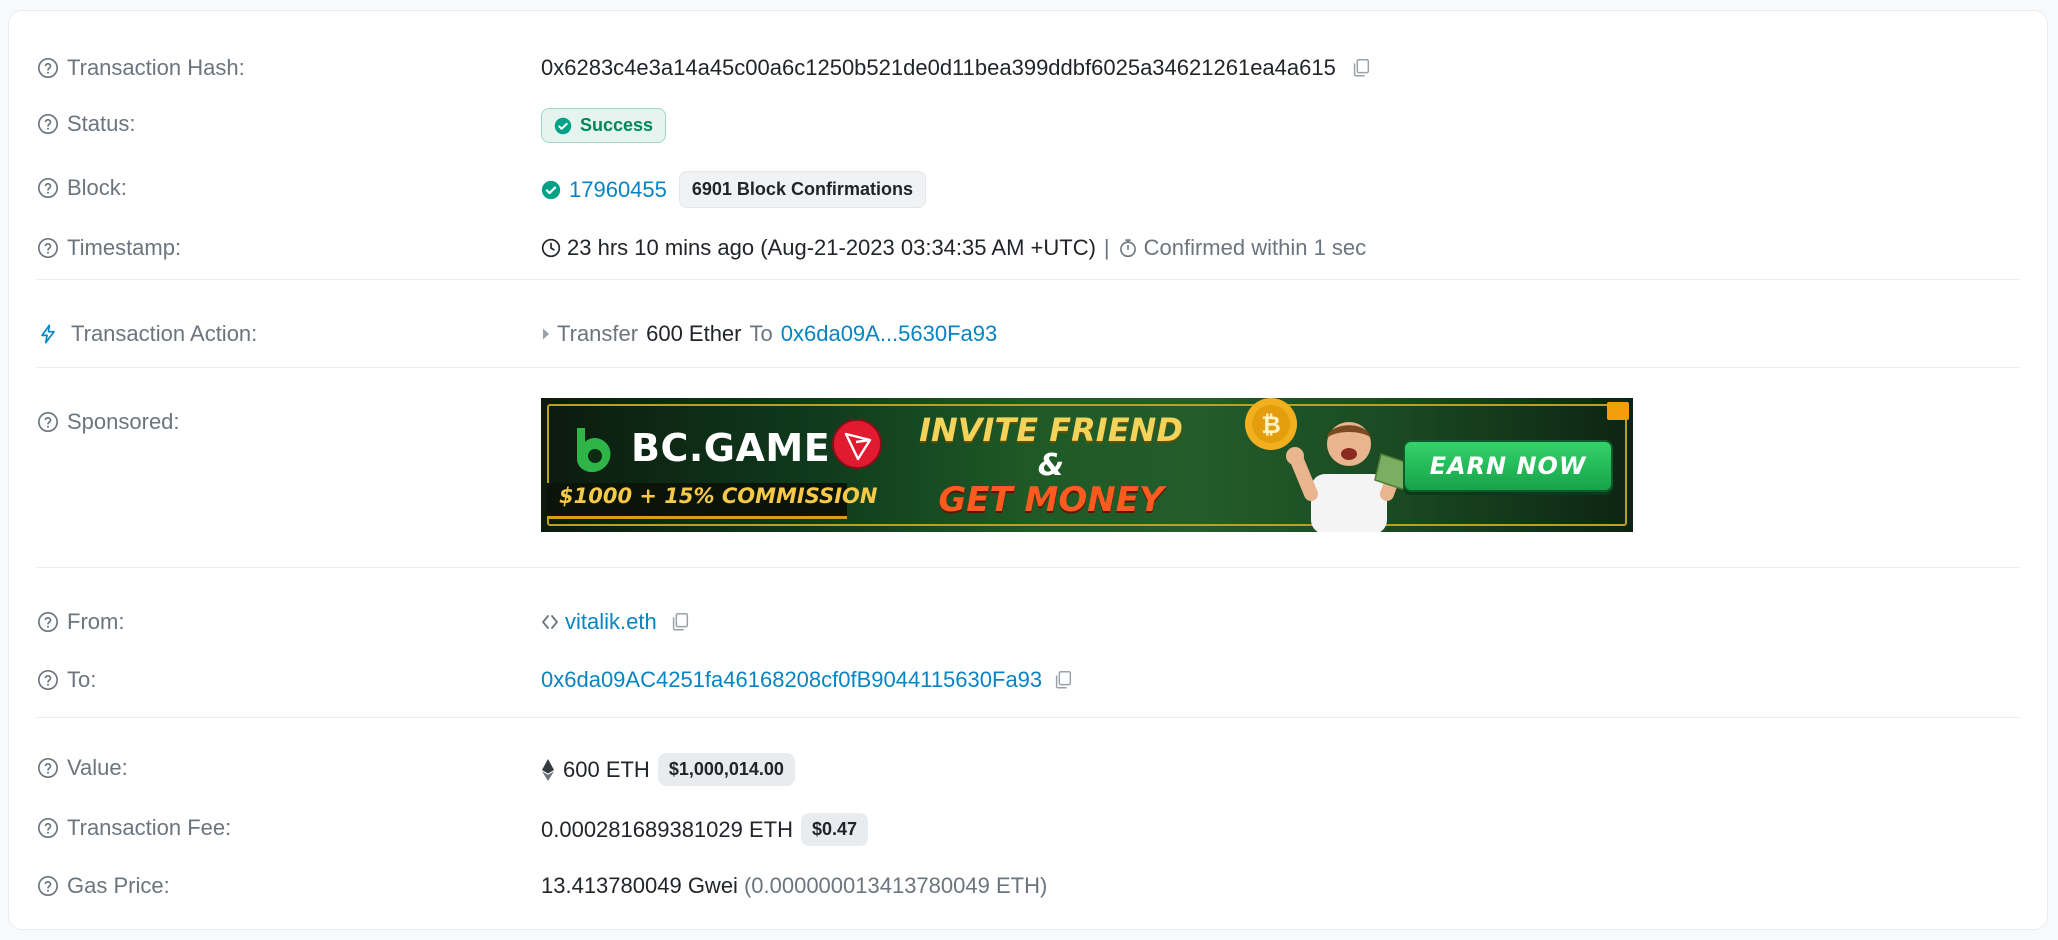 The width and height of the screenshot is (2058, 940). What do you see at coordinates (611, 622) in the screenshot?
I see `from-address-link: vitalik.eth` at bounding box center [611, 622].